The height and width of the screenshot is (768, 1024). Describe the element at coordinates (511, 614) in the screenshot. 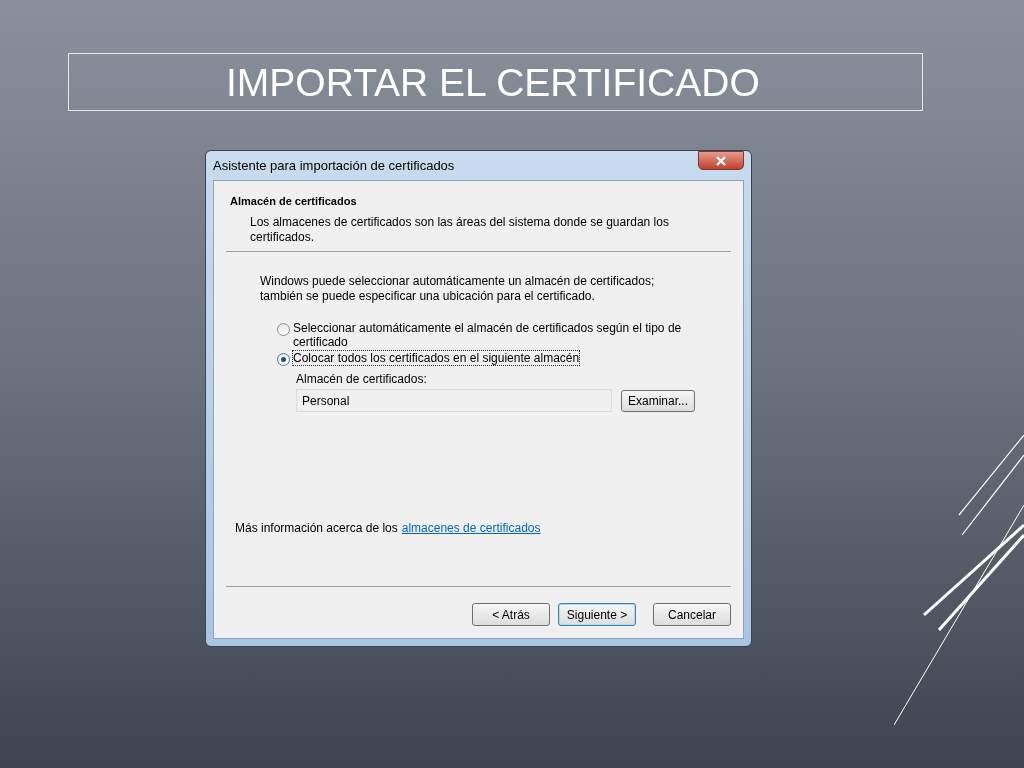

I see `wizard-button: < Atrás` at that location.